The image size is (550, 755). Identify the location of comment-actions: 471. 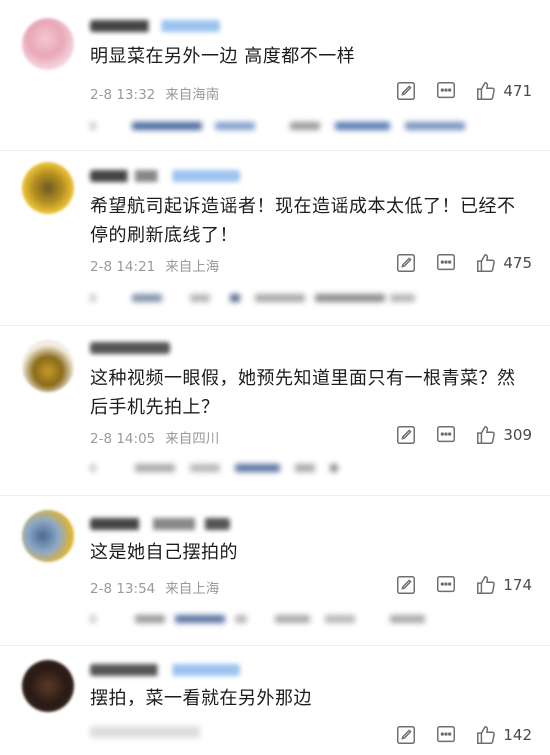
(463, 91).